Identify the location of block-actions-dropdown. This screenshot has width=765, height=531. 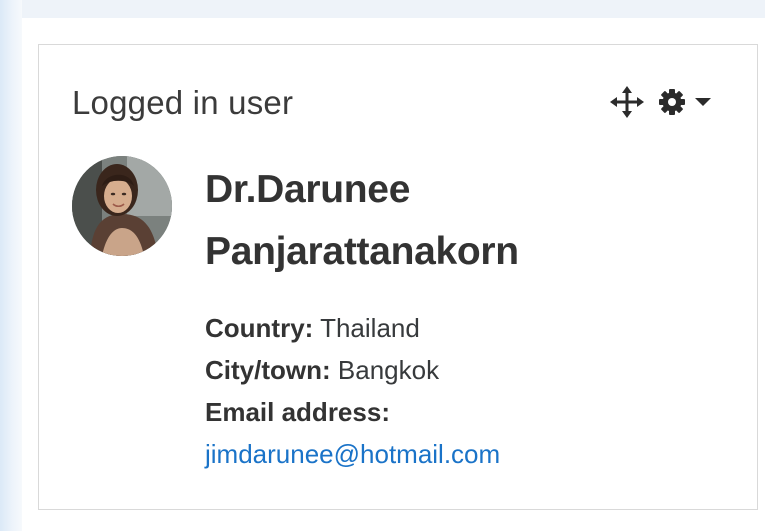
(703, 102).